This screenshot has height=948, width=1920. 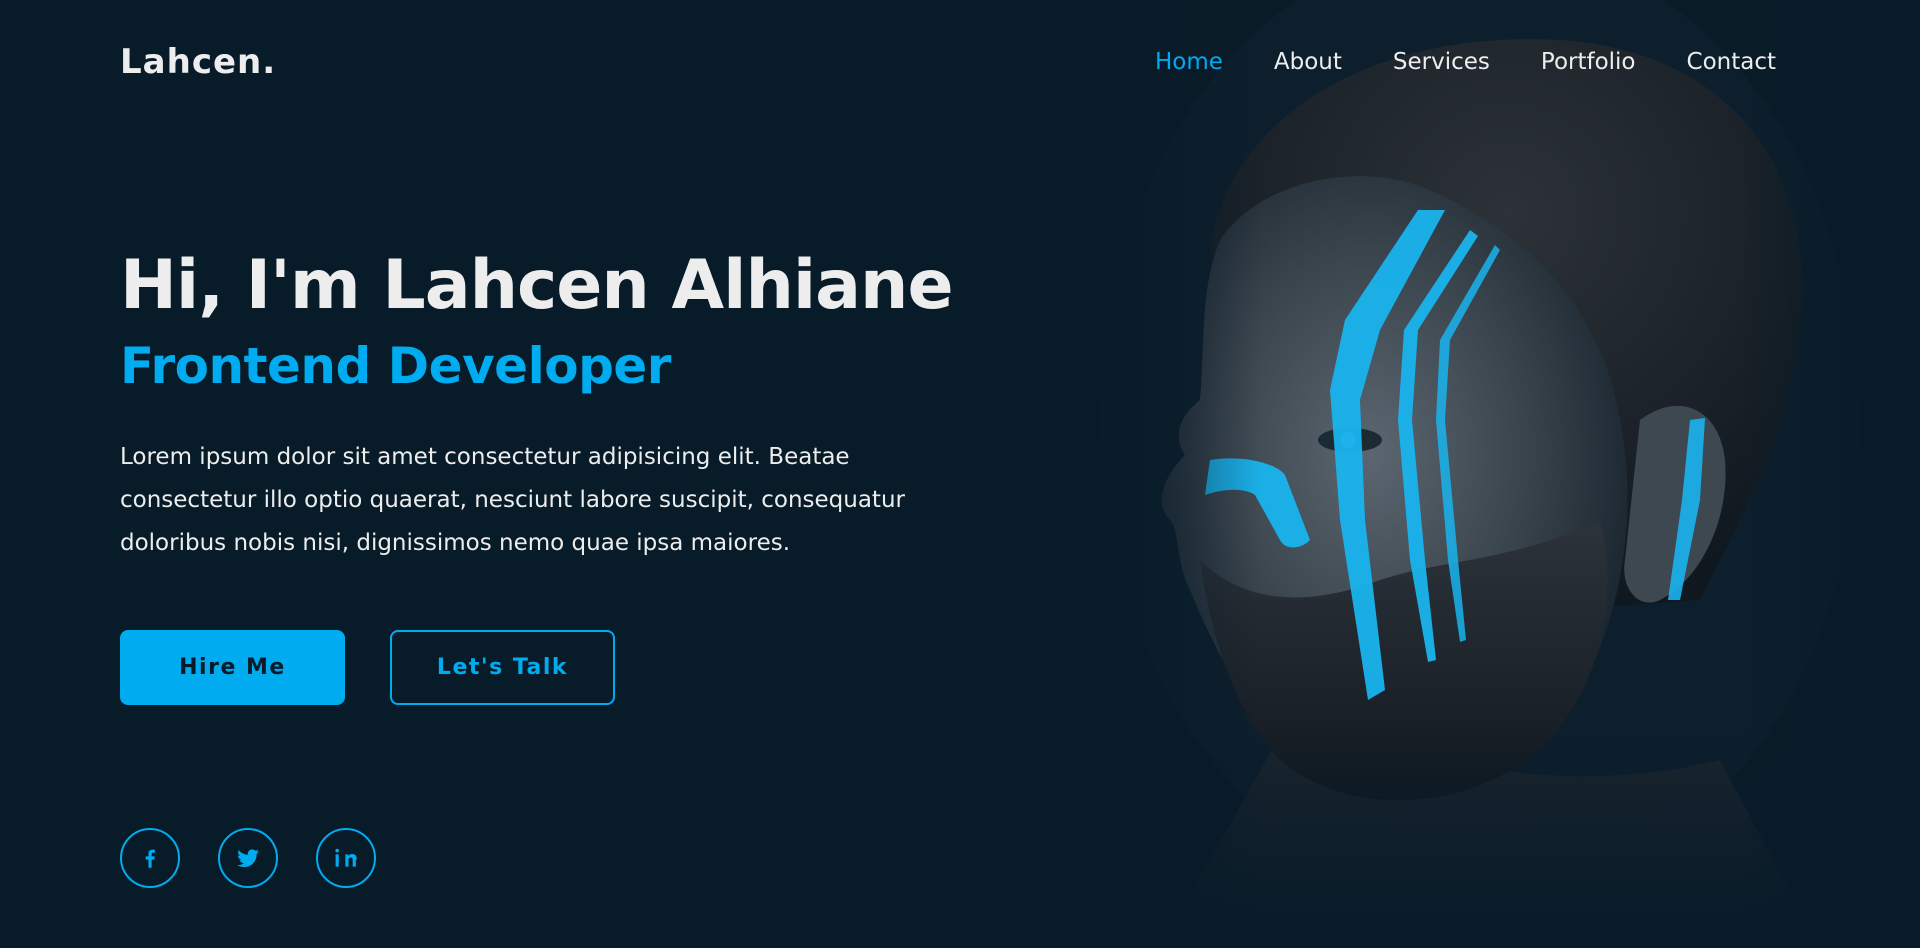 I want to click on main-nav: Home About Services Portfolio Contact, so click(x=1440, y=62).